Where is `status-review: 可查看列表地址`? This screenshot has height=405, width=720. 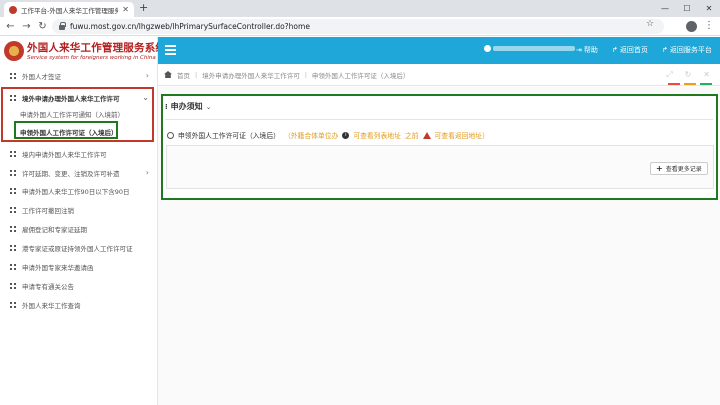
status-review: 可查看列表地址 is located at coordinates (377, 135).